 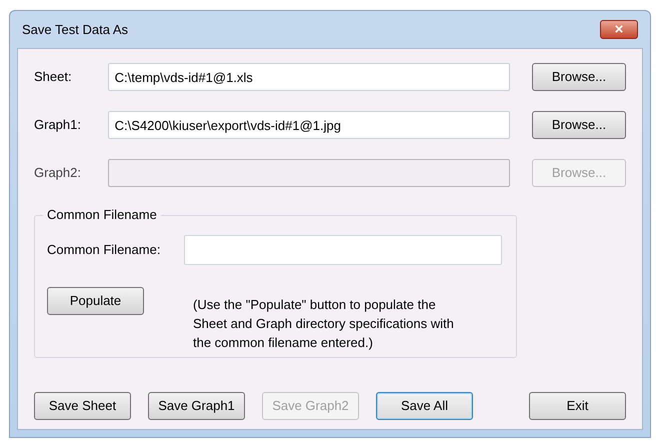 I want to click on field-label: Common Filename:, so click(x=104, y=250).